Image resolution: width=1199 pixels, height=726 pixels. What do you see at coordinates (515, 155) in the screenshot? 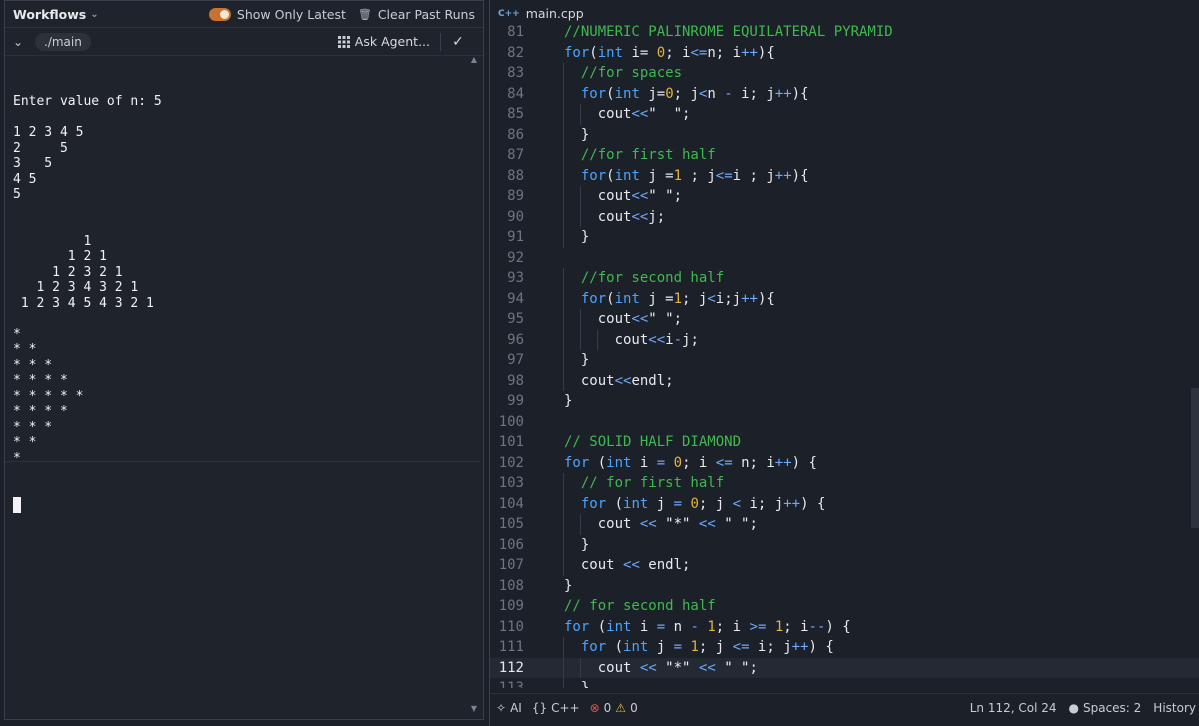
I see `line-number: 87` at bounding box center [515, 155].